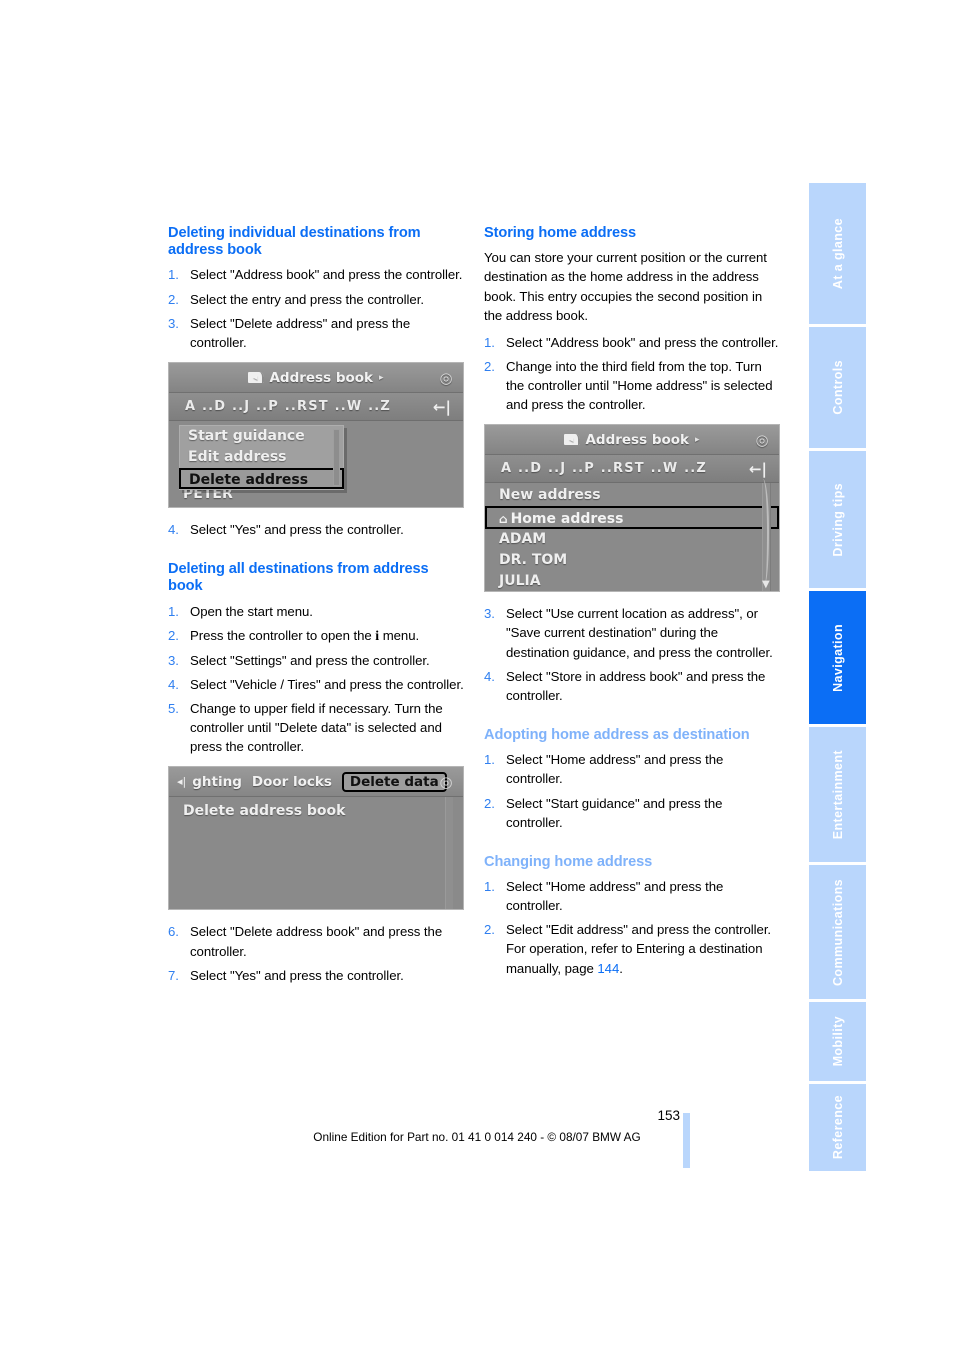  I want to click on scrollbar: ▼, so click(766, 535).